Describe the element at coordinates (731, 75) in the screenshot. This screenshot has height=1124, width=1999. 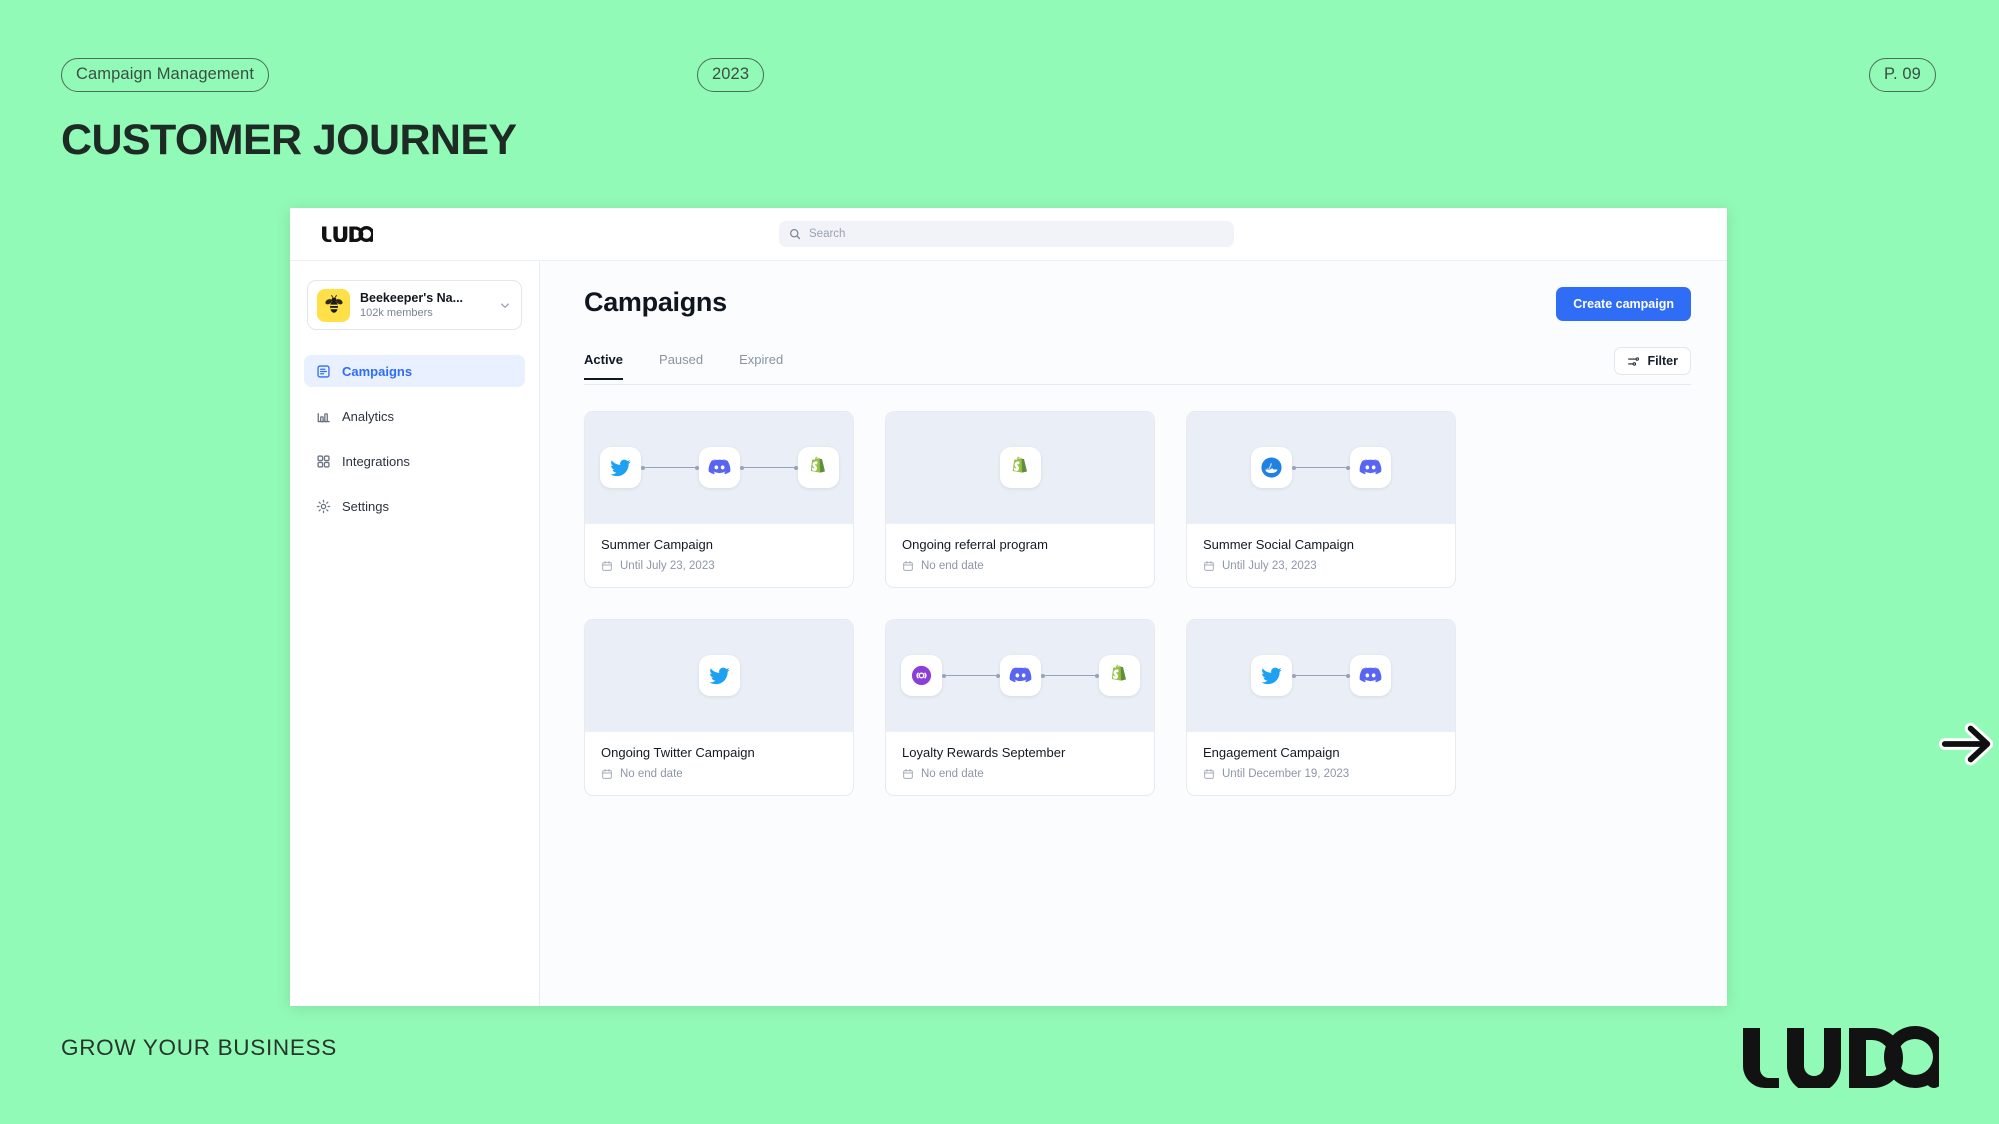
I see `year-tag: 2023` at that location.